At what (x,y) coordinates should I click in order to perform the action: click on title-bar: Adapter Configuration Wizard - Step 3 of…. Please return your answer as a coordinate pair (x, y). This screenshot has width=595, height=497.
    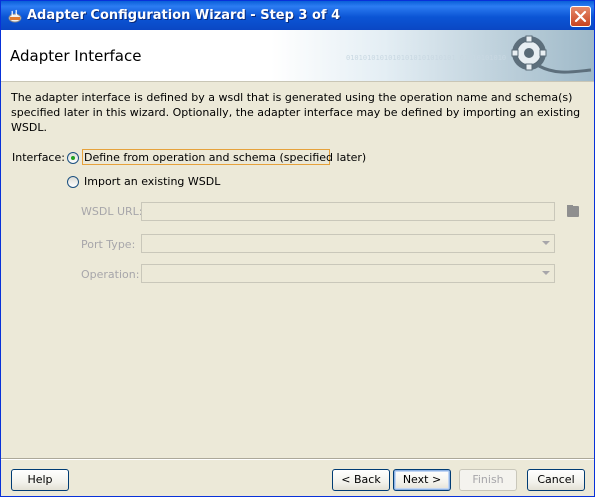
    Looking at the image, I should click on (297, 15).